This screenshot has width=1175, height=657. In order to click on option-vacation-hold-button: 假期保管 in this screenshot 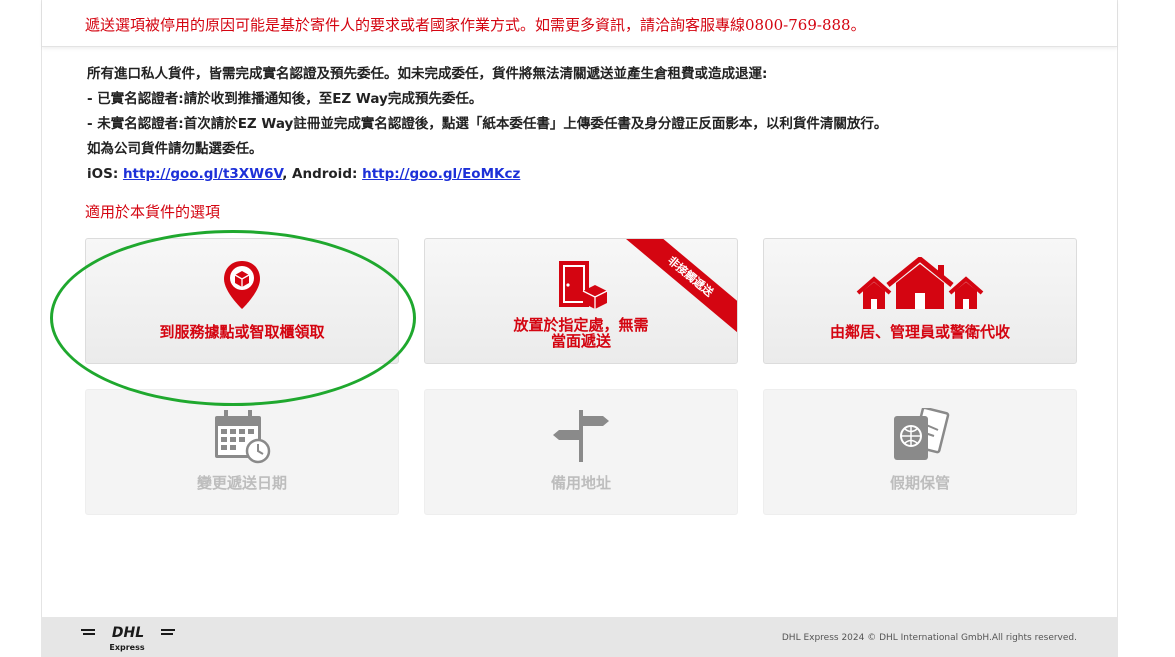, I will do `click(920, 452)`.